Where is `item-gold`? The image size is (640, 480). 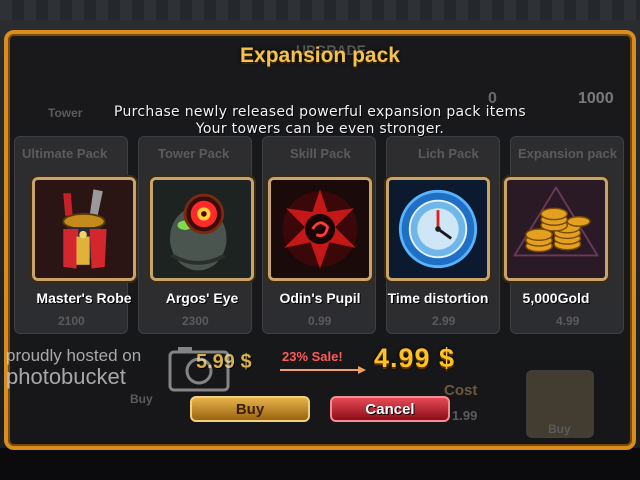
item-gold is located at coordinates (556, 229).